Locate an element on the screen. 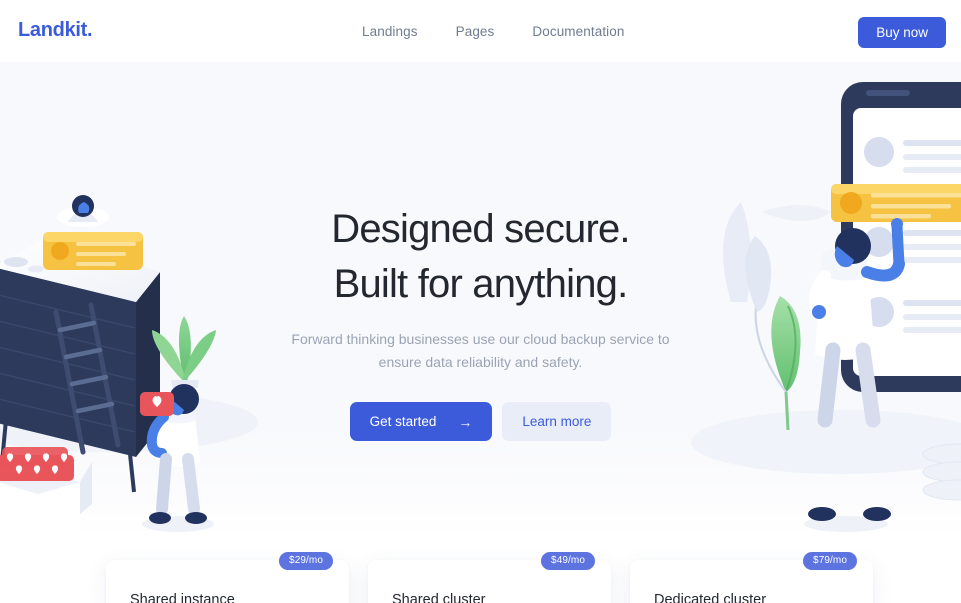  pricing-card-title: Shared cluster is located at coordinates (439, 597).